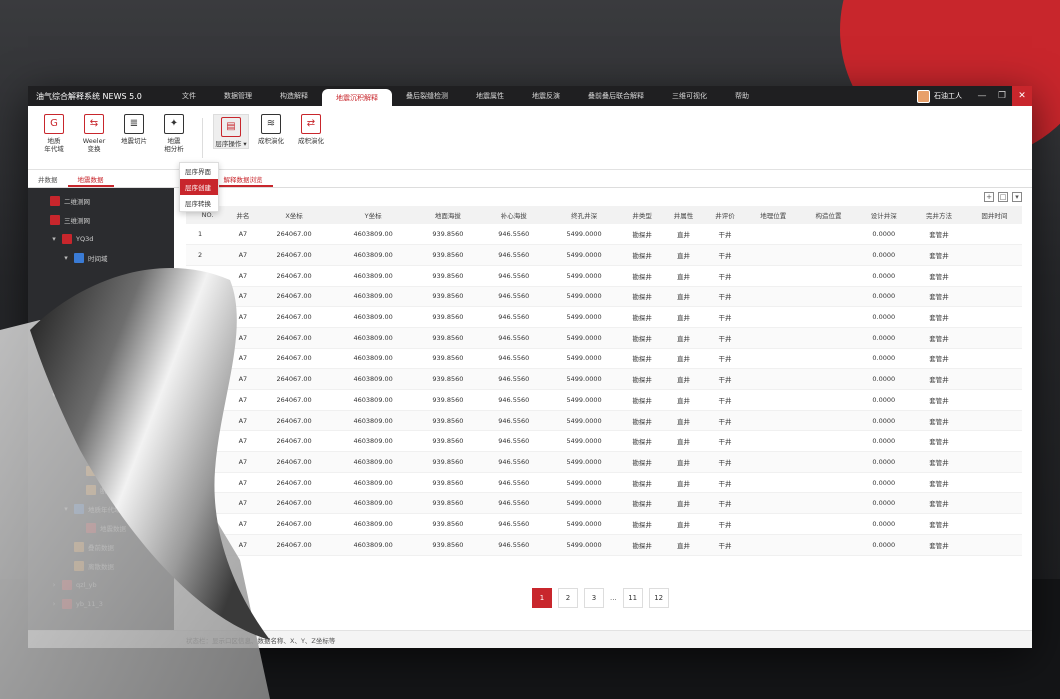 This screenshot has height=699, width=1060. What do you see at coordinates (101, 219) in the screenshot?
I see `tree-node: 三维测网` at bounding box center [101, 219].